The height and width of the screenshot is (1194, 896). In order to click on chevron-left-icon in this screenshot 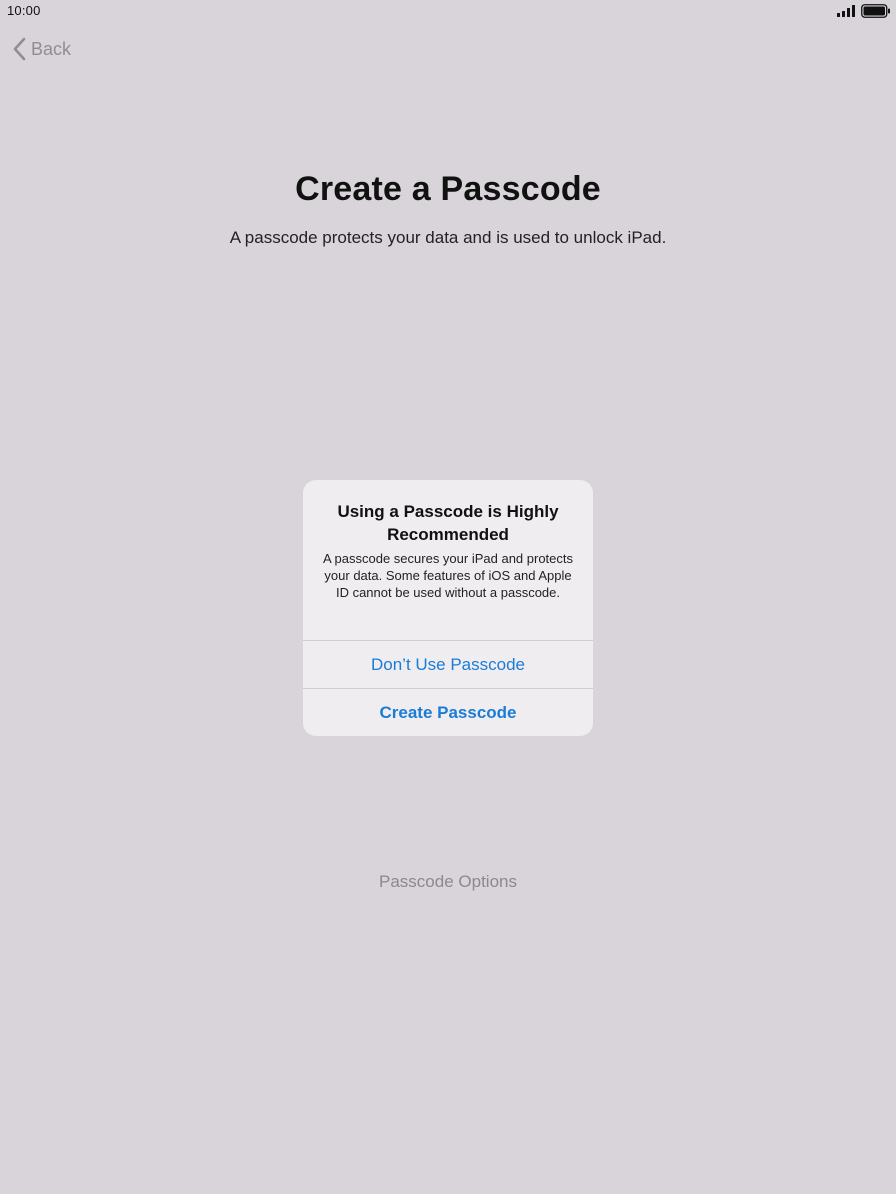, I will do `click(19, 49)`.